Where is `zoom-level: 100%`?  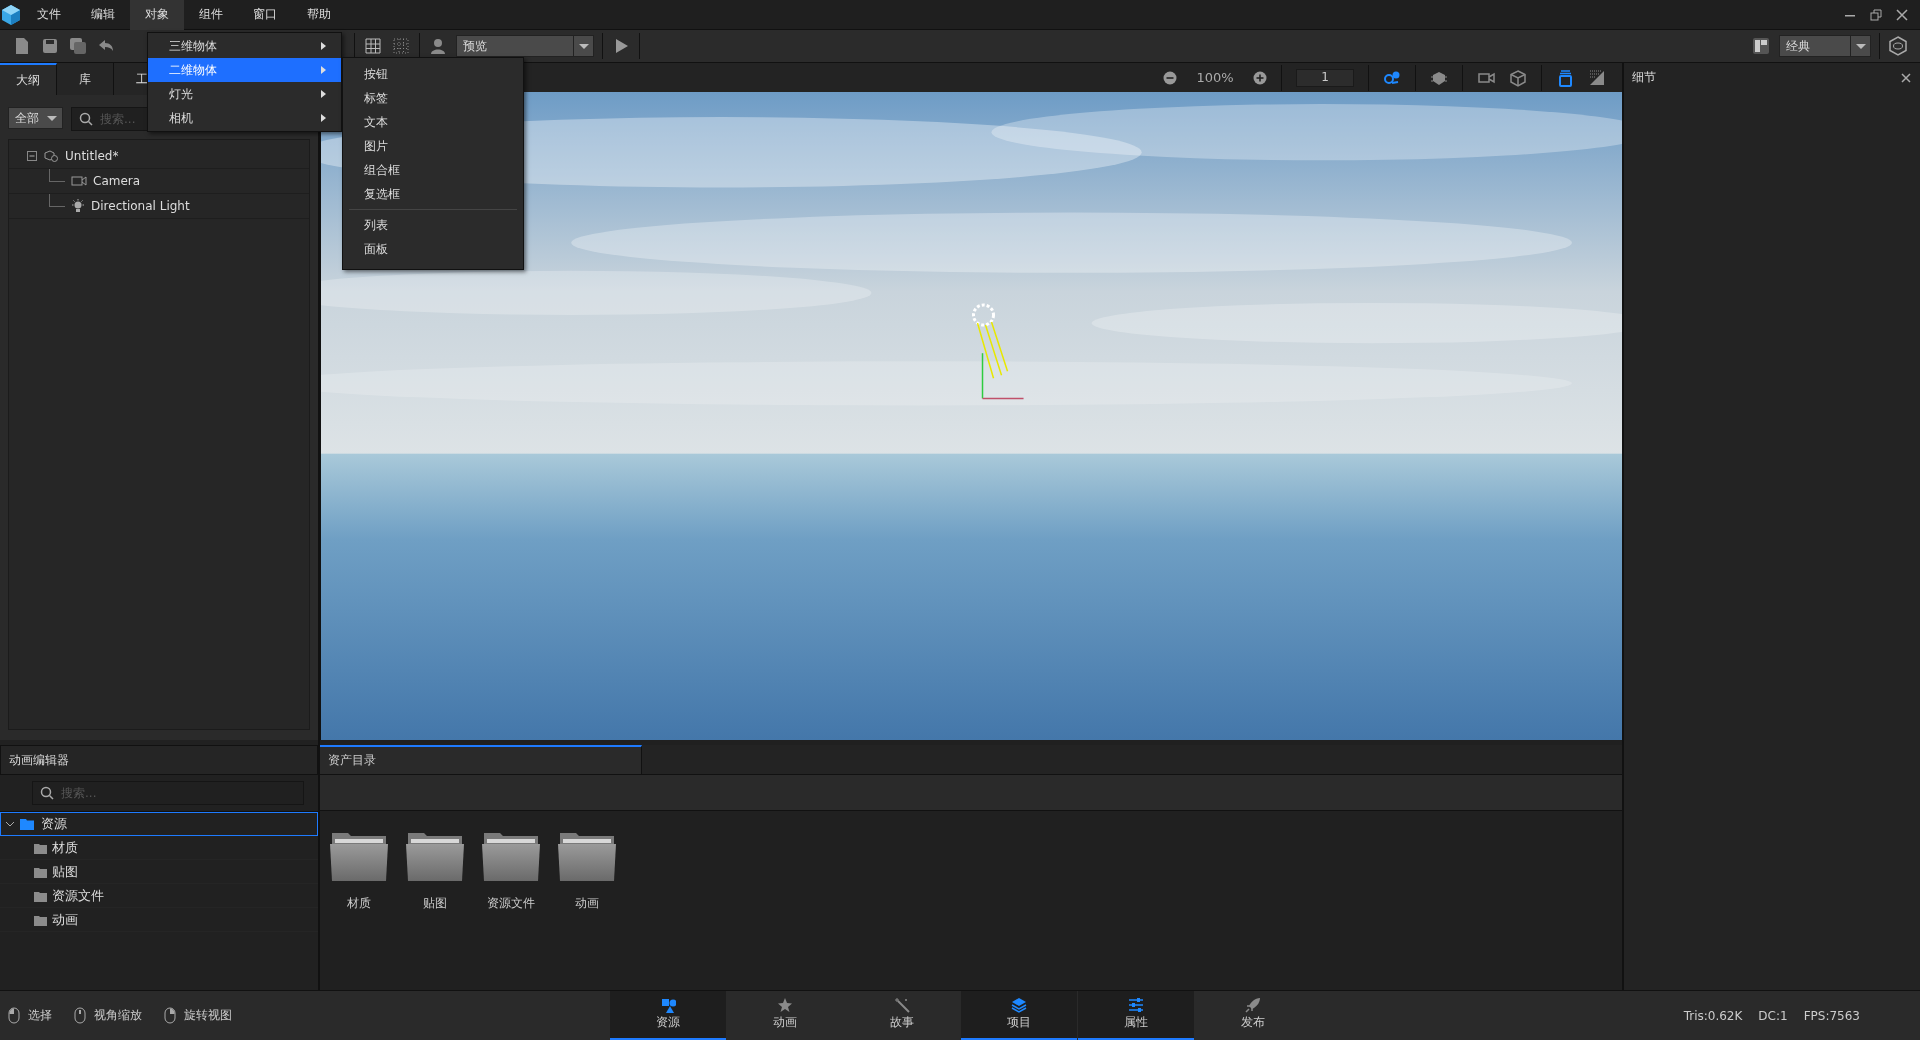 zoom-level: 100% is located at coordinates (1215, 77).